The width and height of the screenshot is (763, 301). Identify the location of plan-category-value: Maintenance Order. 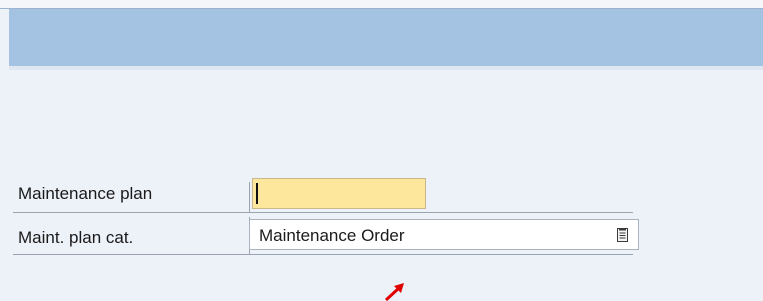
(332, 235).